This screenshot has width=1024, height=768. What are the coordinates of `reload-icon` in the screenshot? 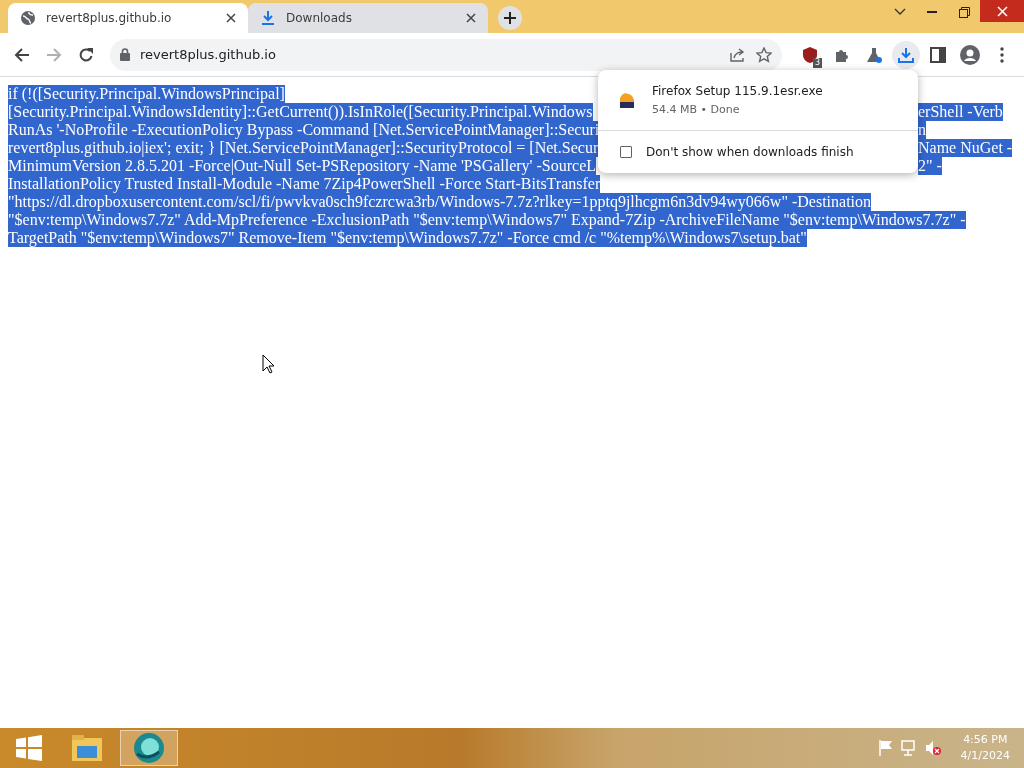 It's located at (86, 54).